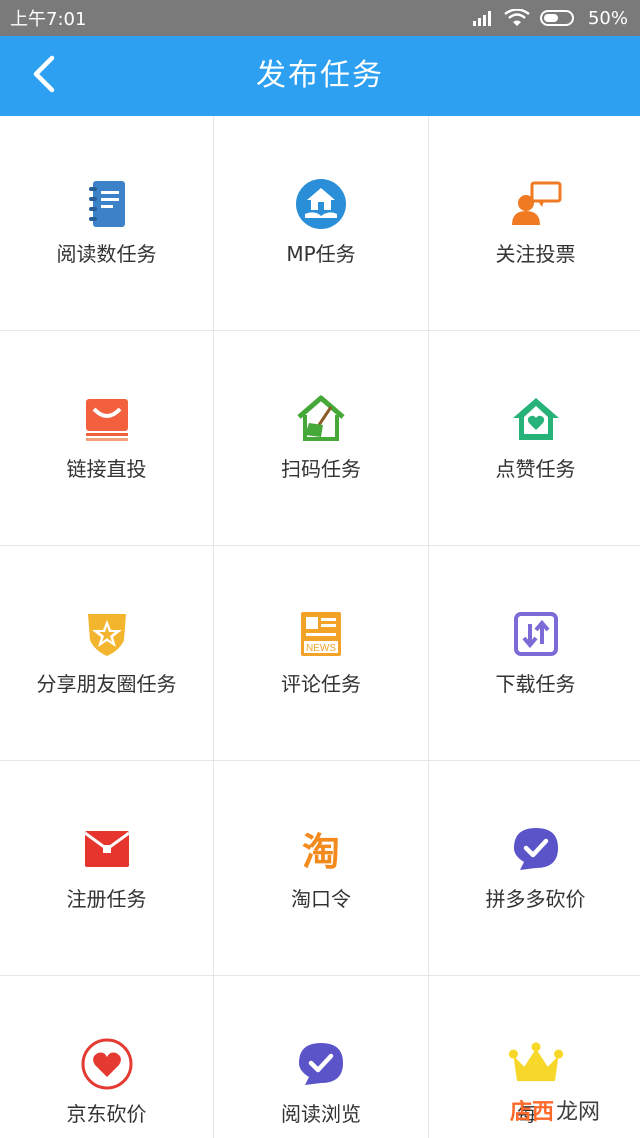  What do you see at coordinates (106, 684) in the screenshot?
I see `task-label: 分享朋友圈任务` at bounding box center [106, 684].